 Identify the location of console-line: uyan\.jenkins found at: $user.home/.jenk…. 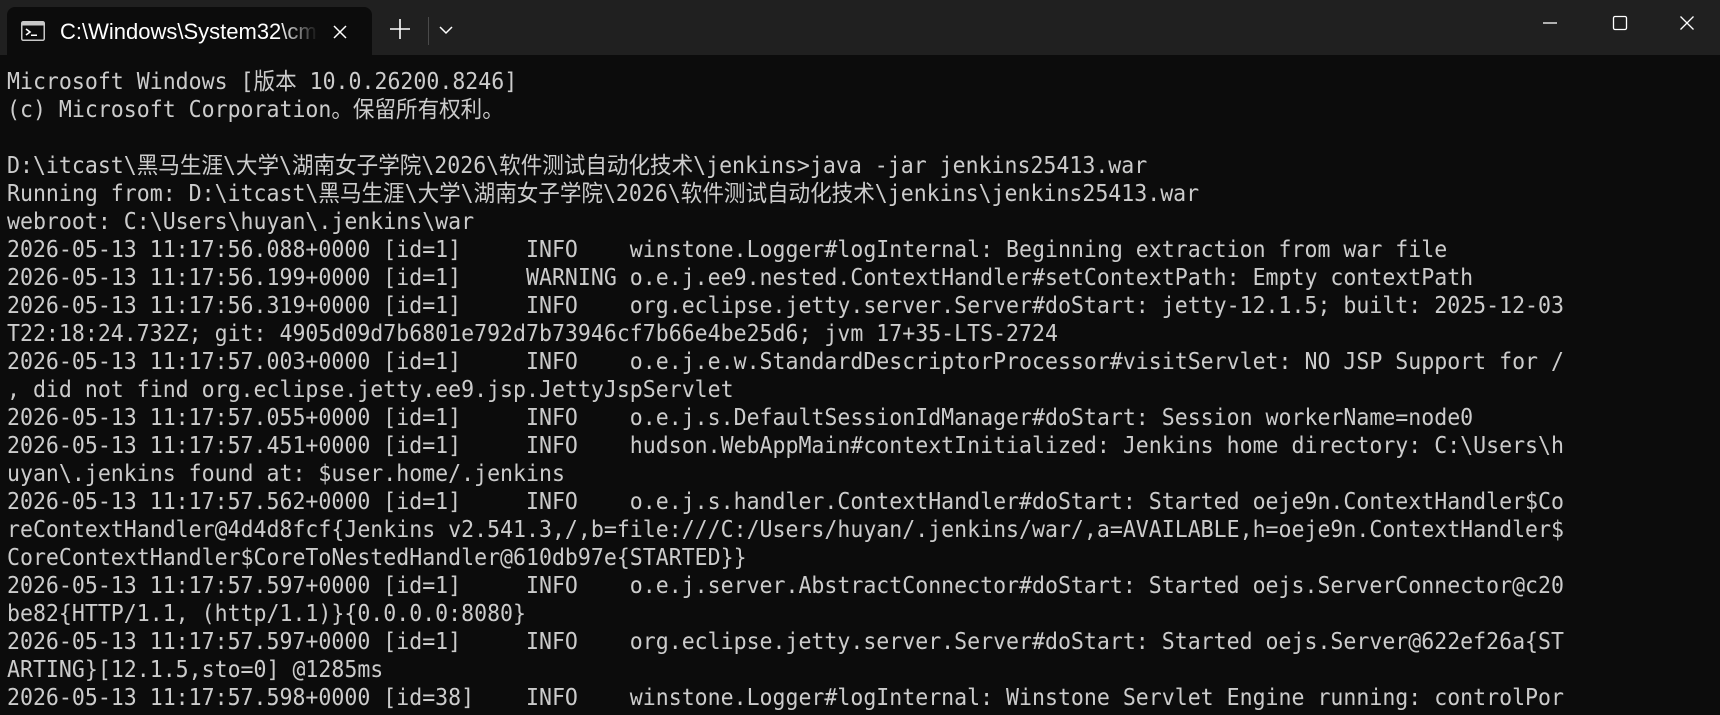
(286, 474).